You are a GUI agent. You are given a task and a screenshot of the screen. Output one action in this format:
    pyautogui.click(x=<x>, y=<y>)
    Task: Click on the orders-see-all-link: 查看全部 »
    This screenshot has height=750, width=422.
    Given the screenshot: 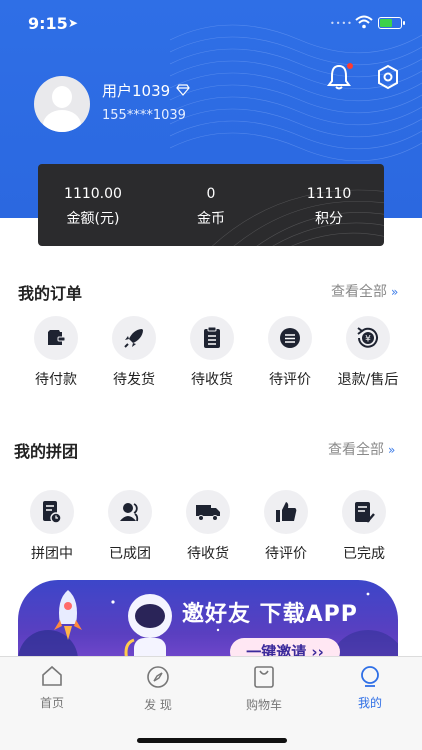 What is the action you would take?
    pyautogui.click(x=364, y=291)
    